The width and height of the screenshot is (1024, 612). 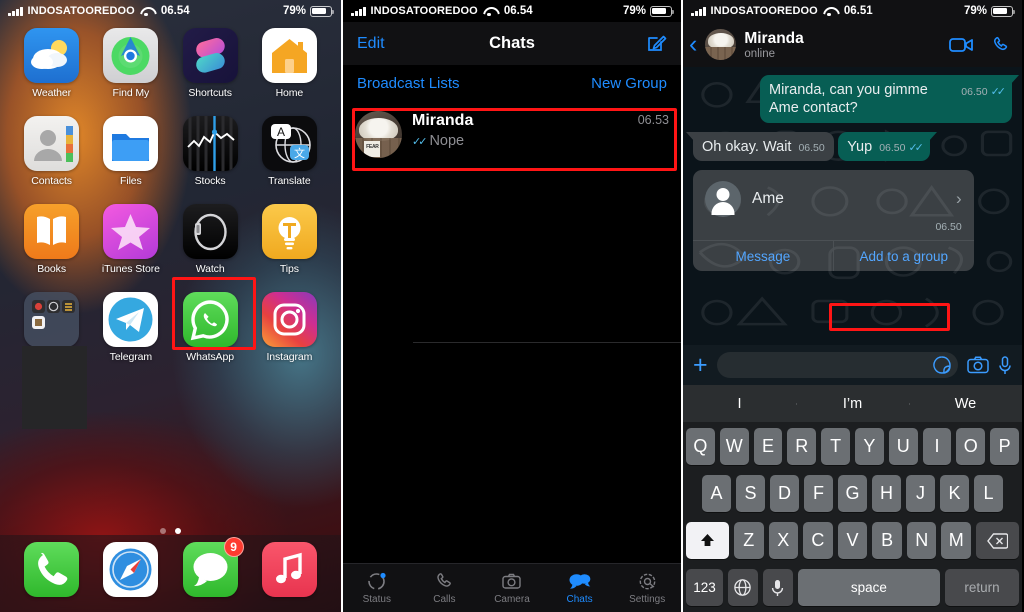 What do you see at coordinates (213, 567) in the screenshot?
I see `dock-app-messages: 9` at bounding box center [213, 567].